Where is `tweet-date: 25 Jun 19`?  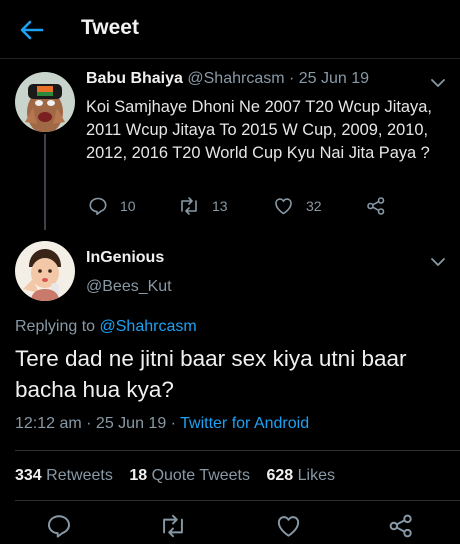 tweet-date: 25 Jun 19 is located at coordinates (334, 78).